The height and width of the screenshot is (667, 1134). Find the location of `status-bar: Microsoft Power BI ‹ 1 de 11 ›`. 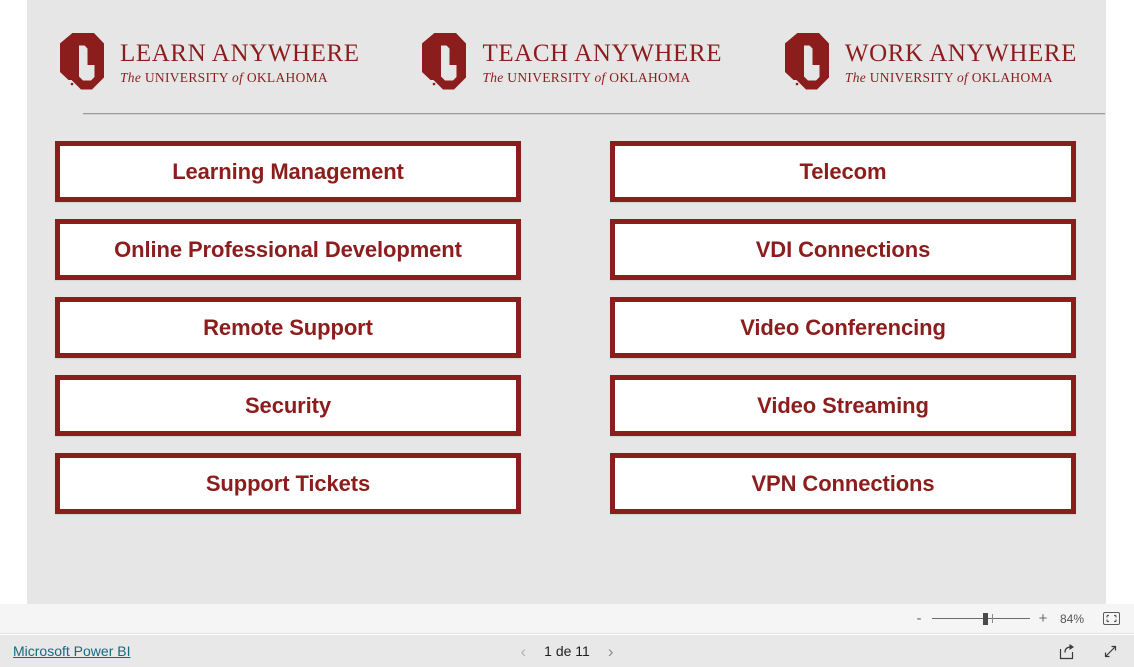

status-bar: Microsoft Power BI ‹ 1 de 11 › is located at coordinates (567, 651).